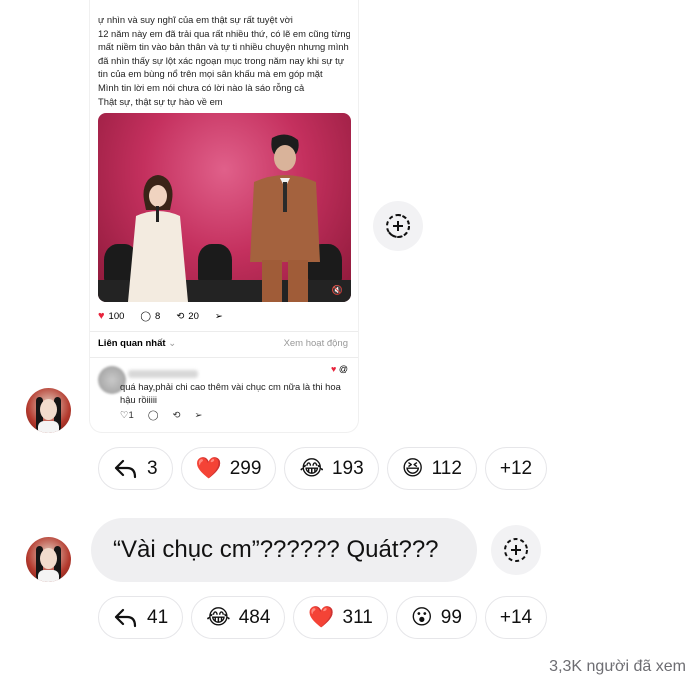 The width and height of the screenshot is (700, 695). What do you see at coordinates (421, 617) in the screenshot?
I see `surprised-face-icon: 😮` at bounding box center [421, 617].